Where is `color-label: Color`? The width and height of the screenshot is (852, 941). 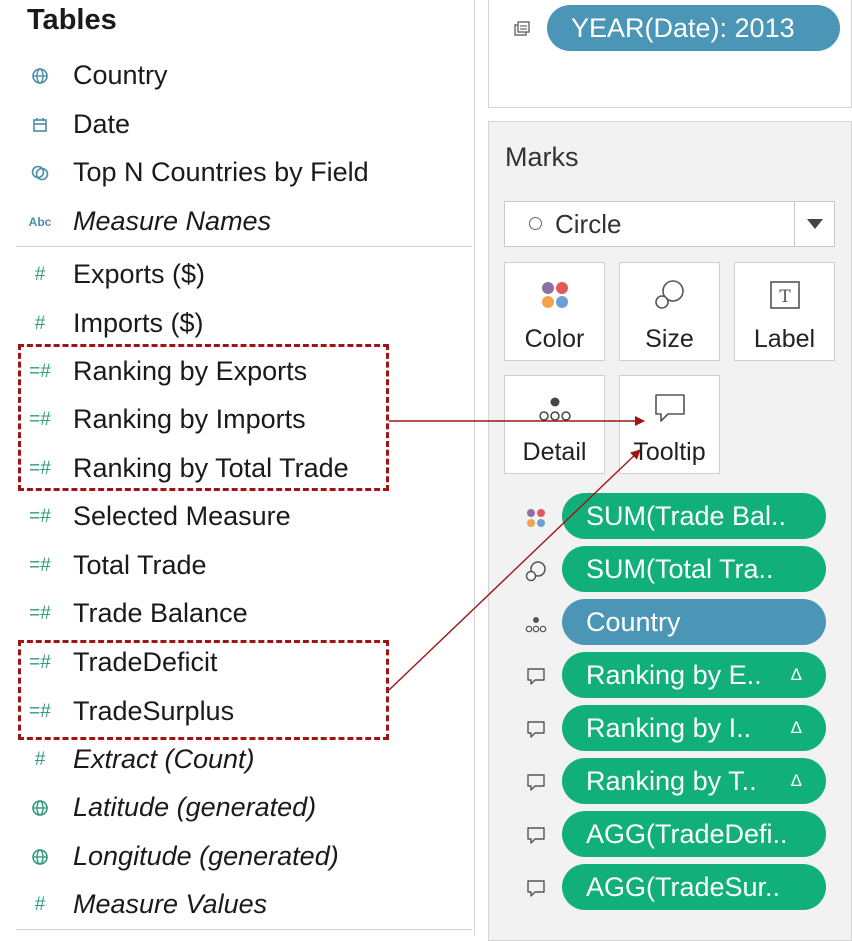
color-label: Color is located at coordinates (554, 339).